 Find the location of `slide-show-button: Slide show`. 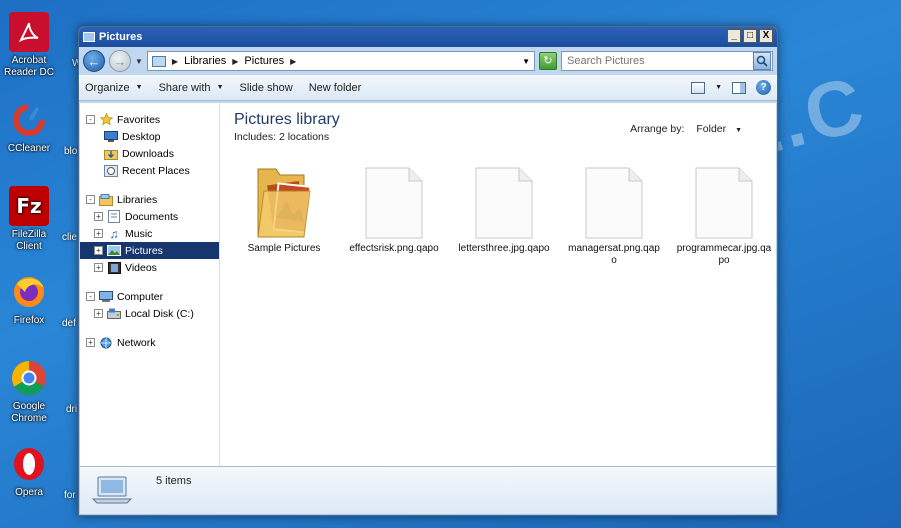

slide-show-button: Slide show is located at coordinates (266, 88).